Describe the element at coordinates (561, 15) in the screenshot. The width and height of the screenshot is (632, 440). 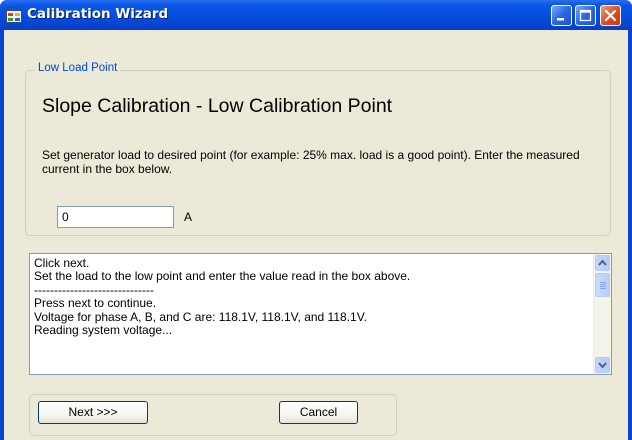
I see `minimize-button` at that location.